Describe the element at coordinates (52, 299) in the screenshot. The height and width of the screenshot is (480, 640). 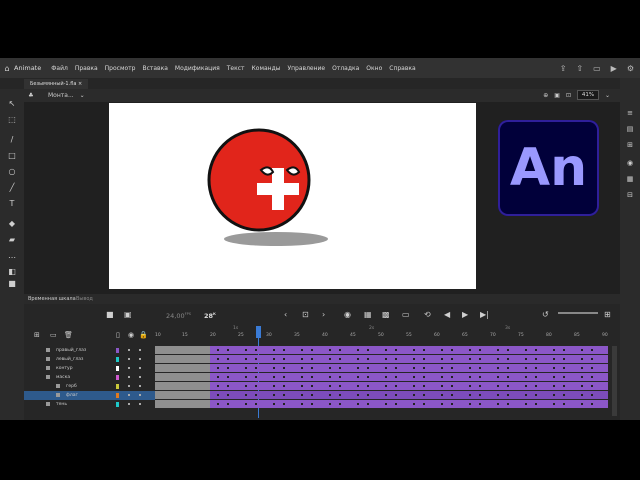
I see `tab-timeline: Временная шкала` at that location.